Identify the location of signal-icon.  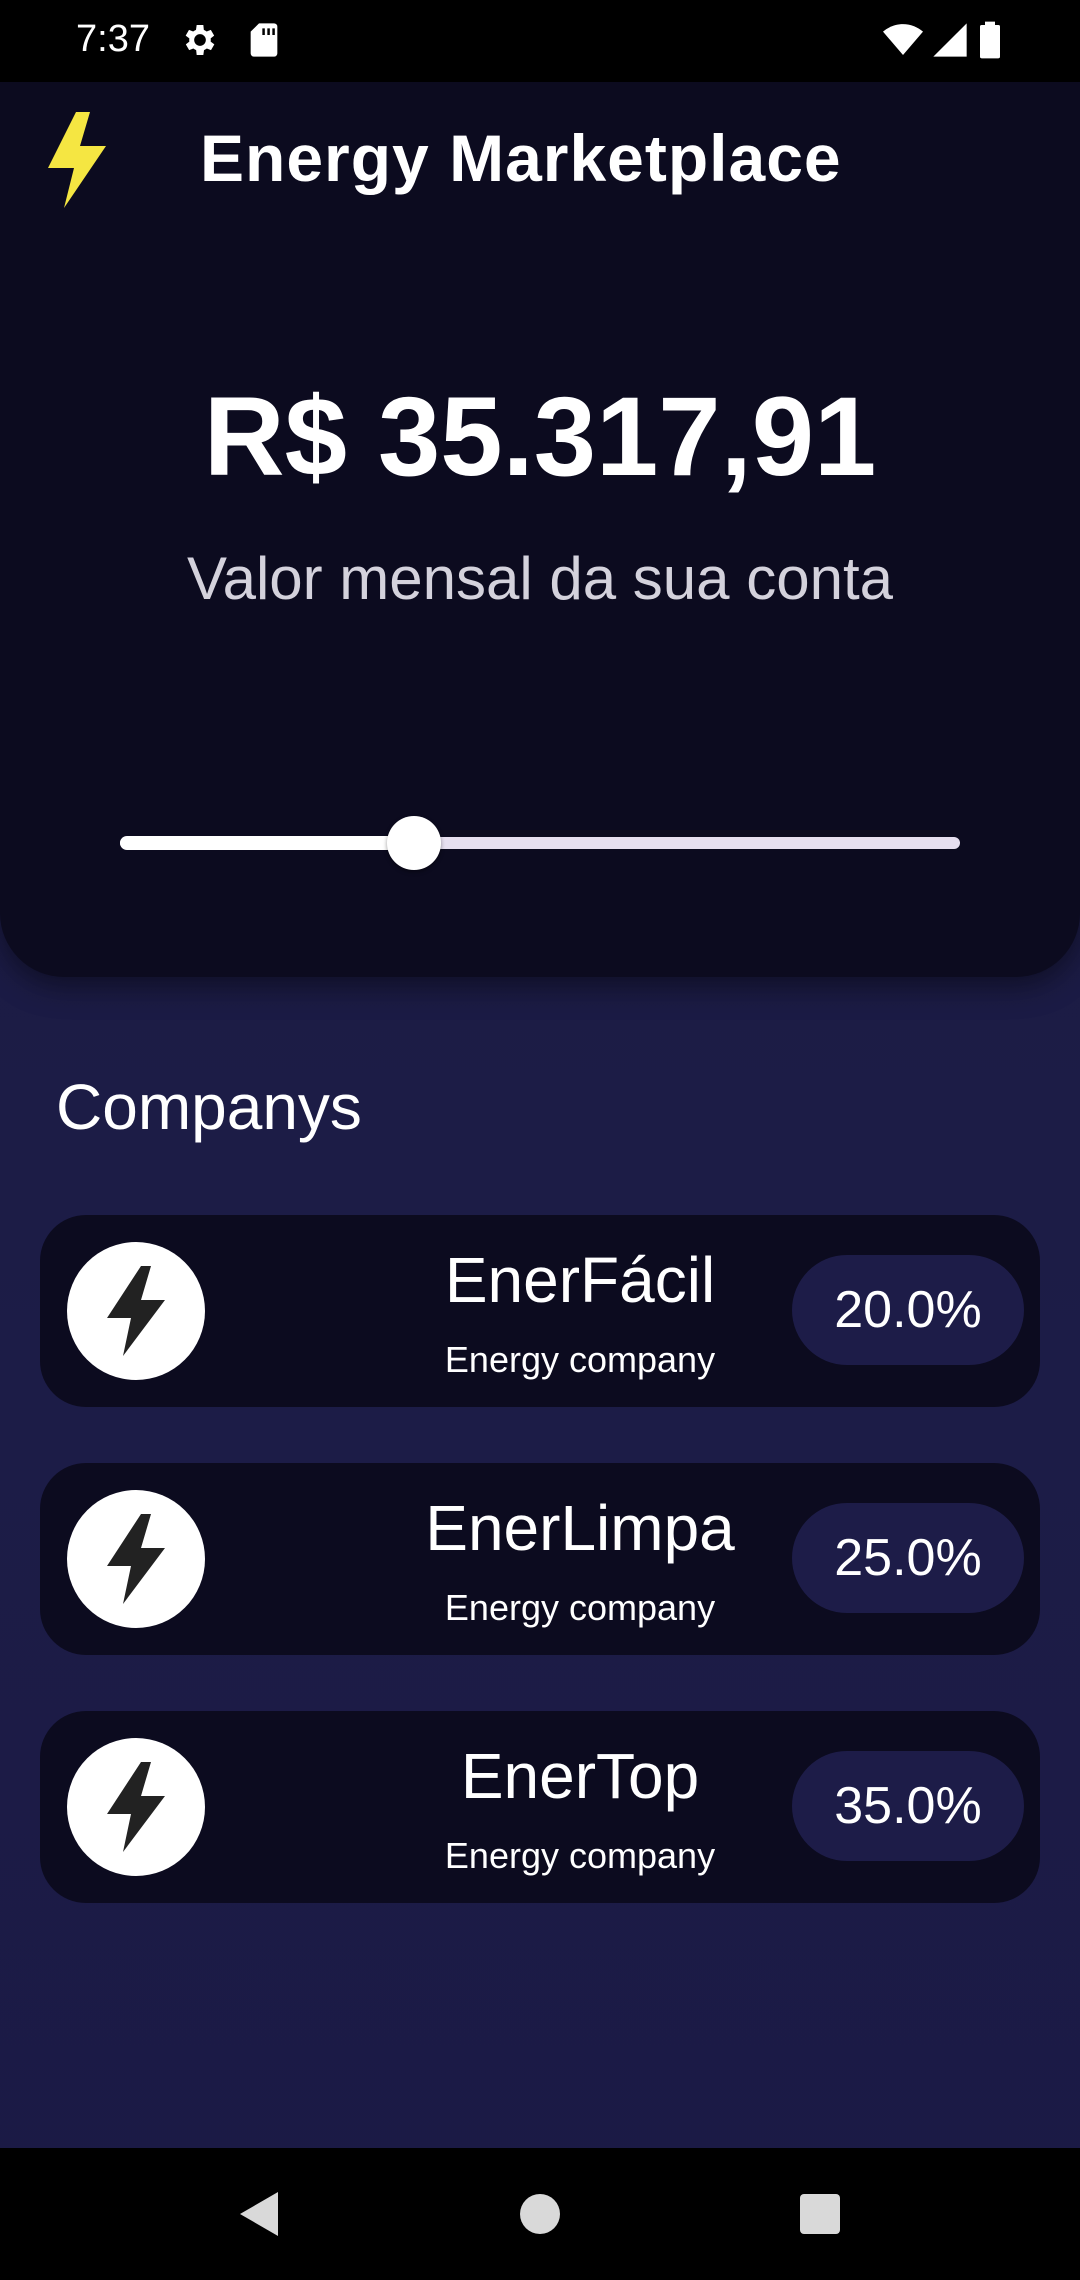
(950, 40).